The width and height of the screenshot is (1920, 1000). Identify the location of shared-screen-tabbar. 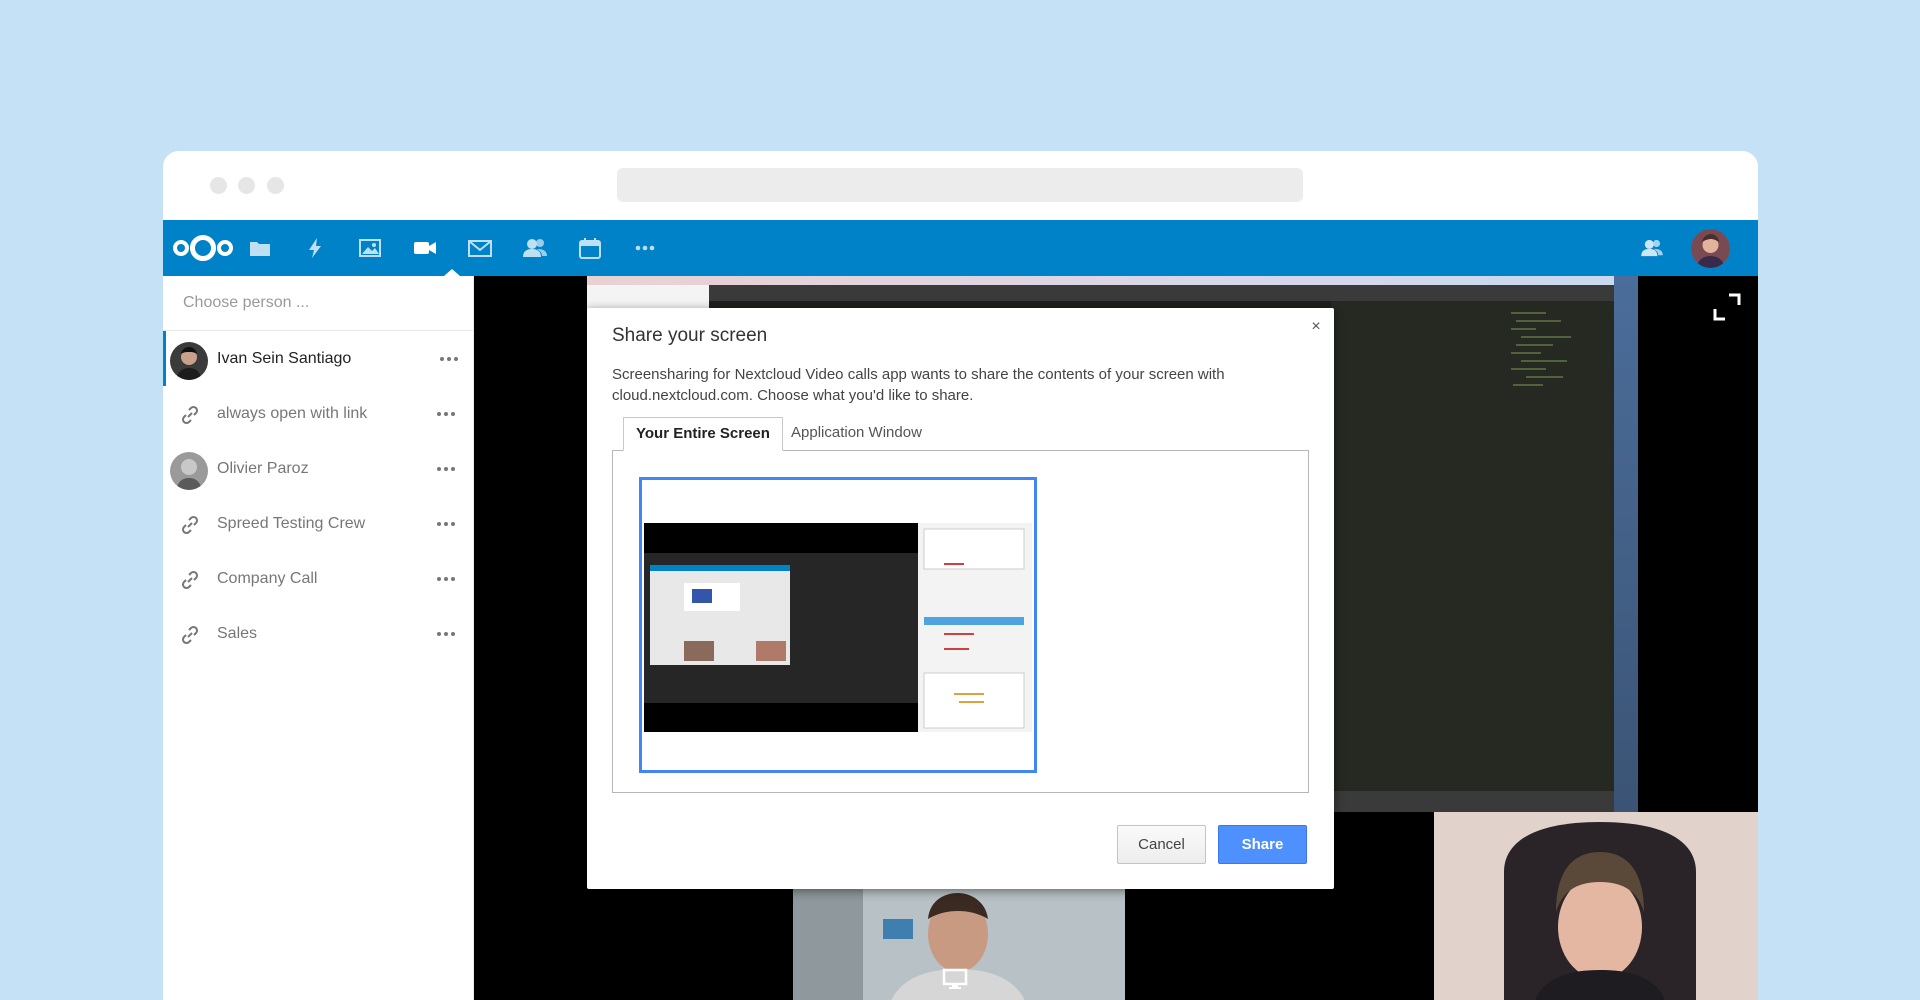
(1112, 293).